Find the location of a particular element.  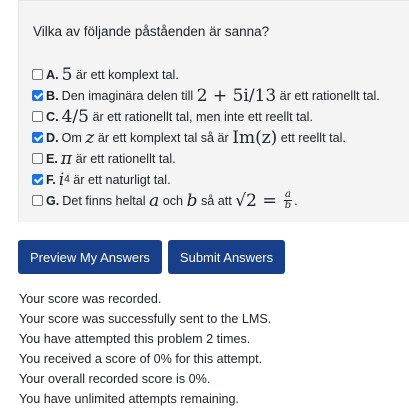

option-letter: B. is located at coordinates (52, 95).